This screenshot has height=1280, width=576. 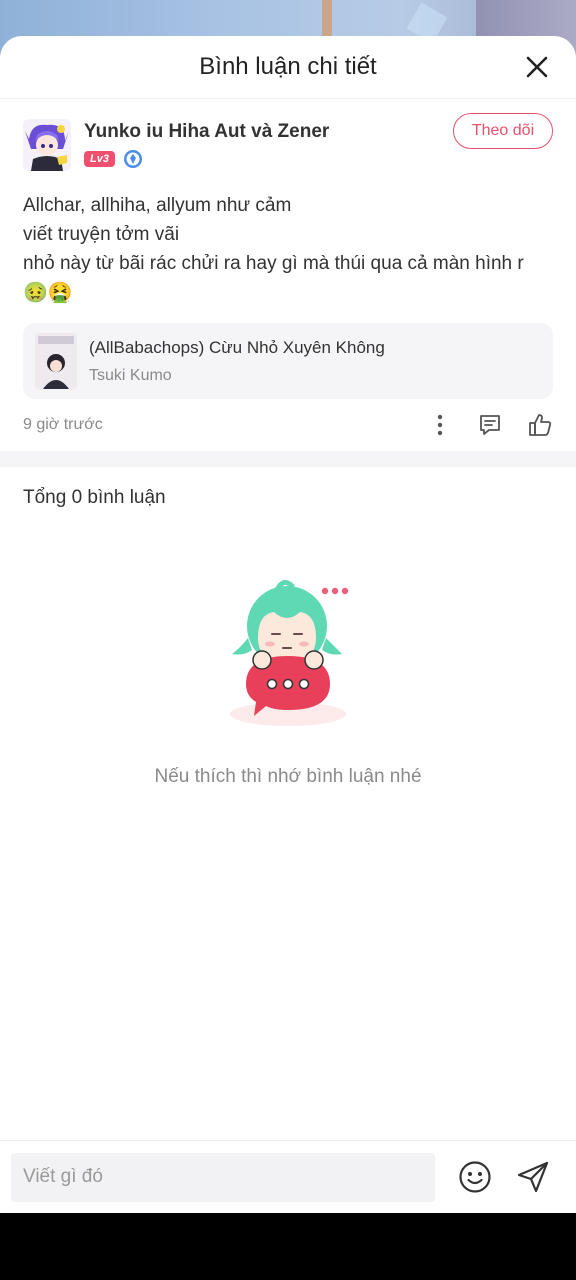 I want to click on emoji-icon, so click(x=475, y=1177).